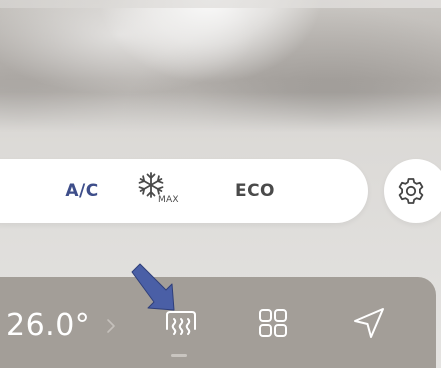  What do you see at coordinates (179, 355) in the screenshot?
I see `active-indicator` at bounding box center [179, 355].